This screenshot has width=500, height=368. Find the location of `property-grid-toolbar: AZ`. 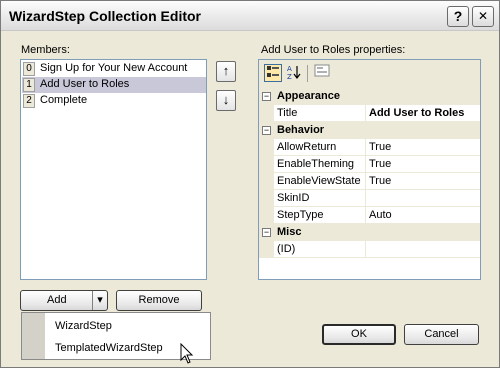

property-grid-toolbar: AZ is located at coordinates (369, 74).